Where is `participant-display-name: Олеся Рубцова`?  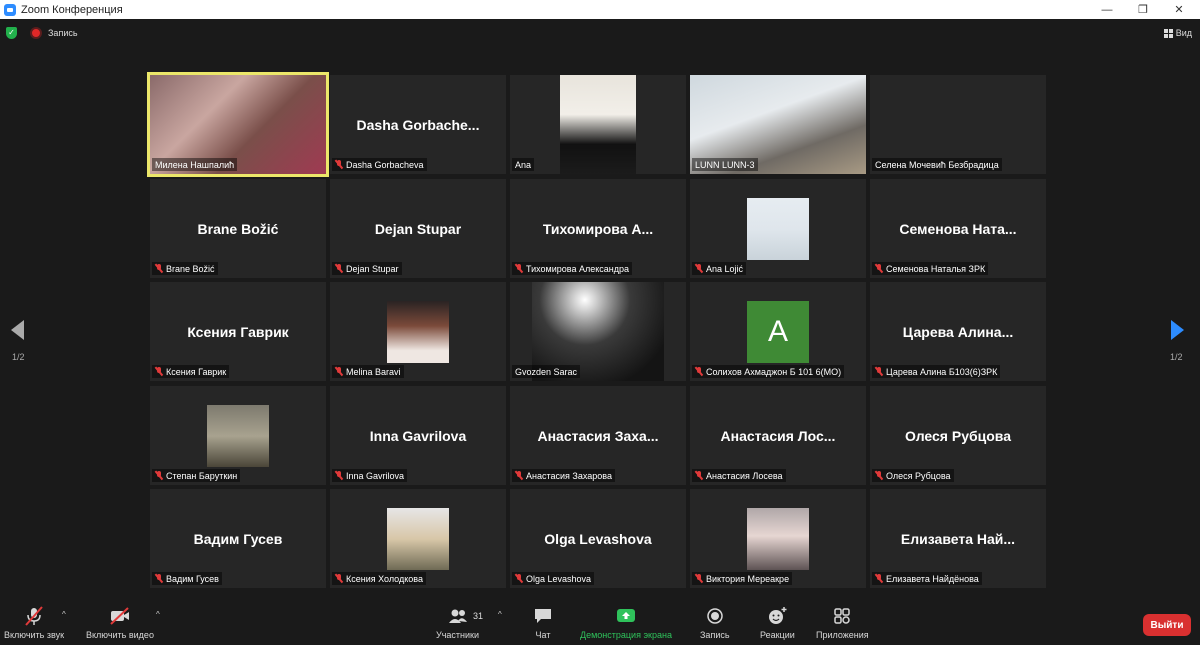
participant-display-name: Олеся Рубцова is located at coordinates (958, 436).